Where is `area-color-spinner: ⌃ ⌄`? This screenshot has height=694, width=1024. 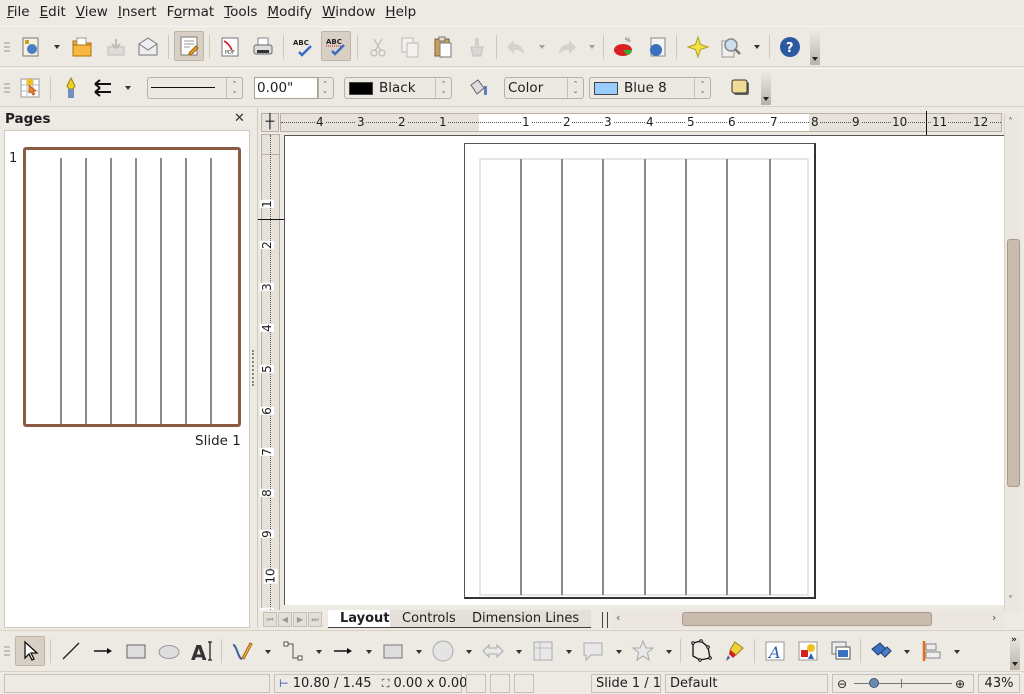
area-color-spinner: ⌃ ⌄ is located at coordinates (702, 88).